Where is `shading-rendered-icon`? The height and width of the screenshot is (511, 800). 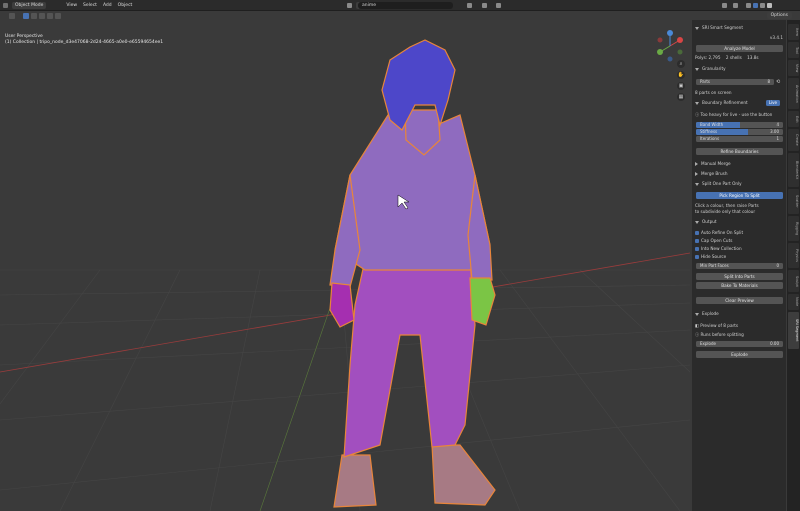 shading-rendered-icon is located at coordinates (769, 5).